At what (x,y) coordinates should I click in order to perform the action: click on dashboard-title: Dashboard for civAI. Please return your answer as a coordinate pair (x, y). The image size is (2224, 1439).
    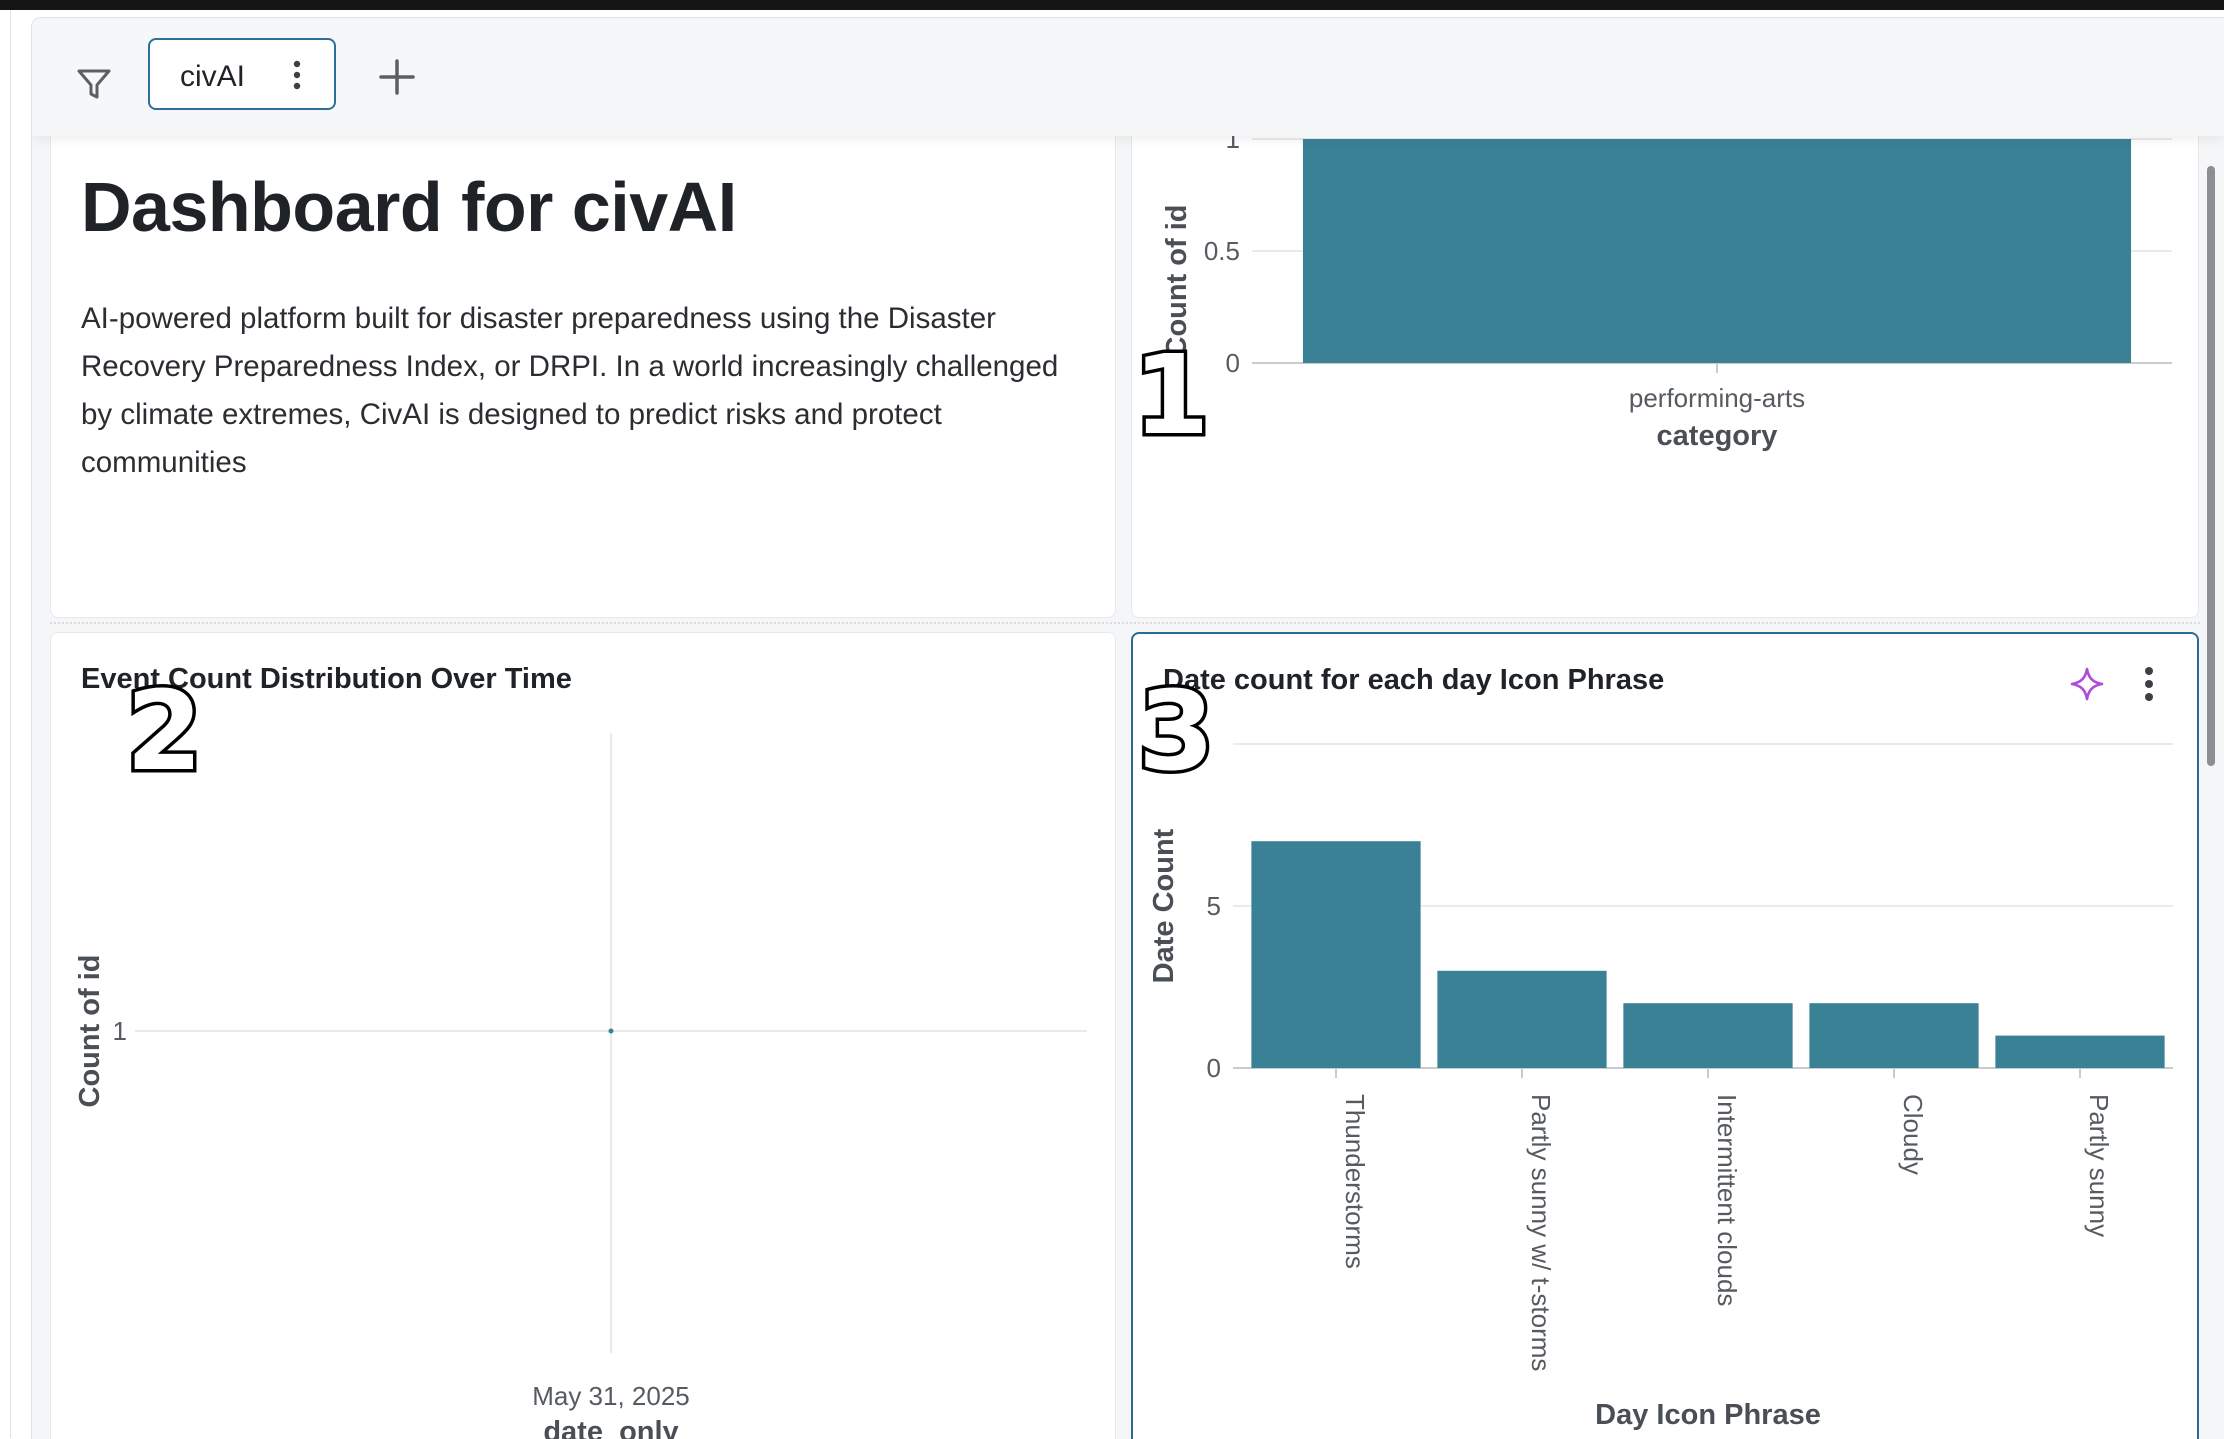
    Looking at the image, I should click on (409, 207).